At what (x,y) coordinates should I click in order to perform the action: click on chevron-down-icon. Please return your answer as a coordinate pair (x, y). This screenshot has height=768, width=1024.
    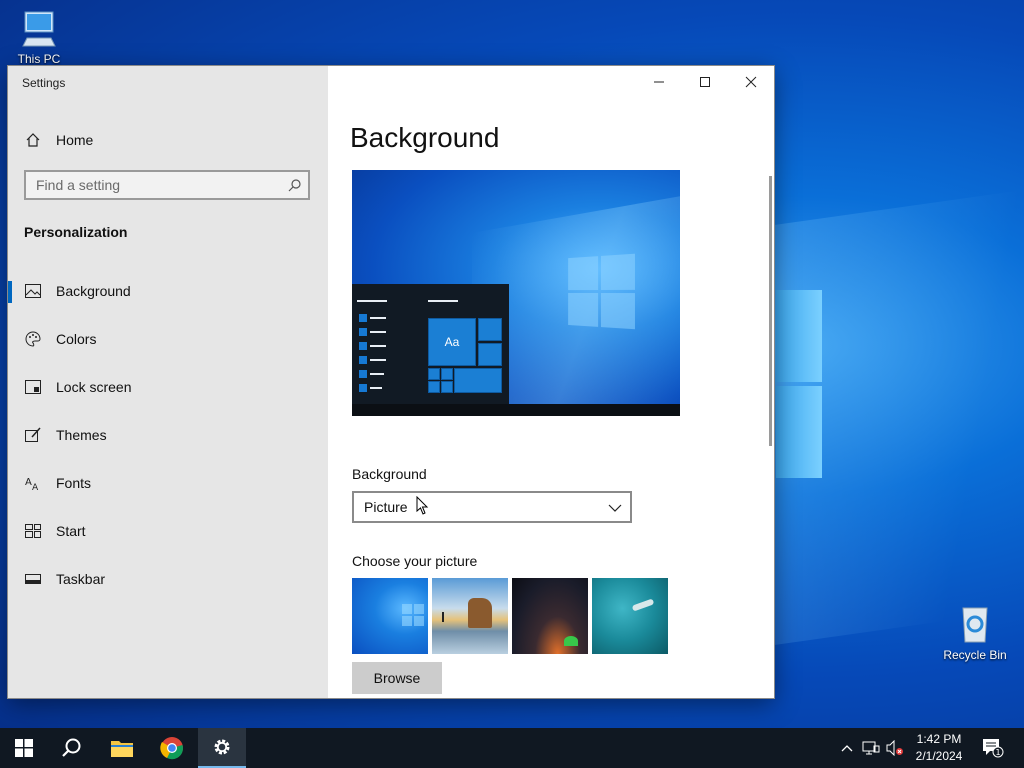
    Looking at the image, I should click on (615, 507).